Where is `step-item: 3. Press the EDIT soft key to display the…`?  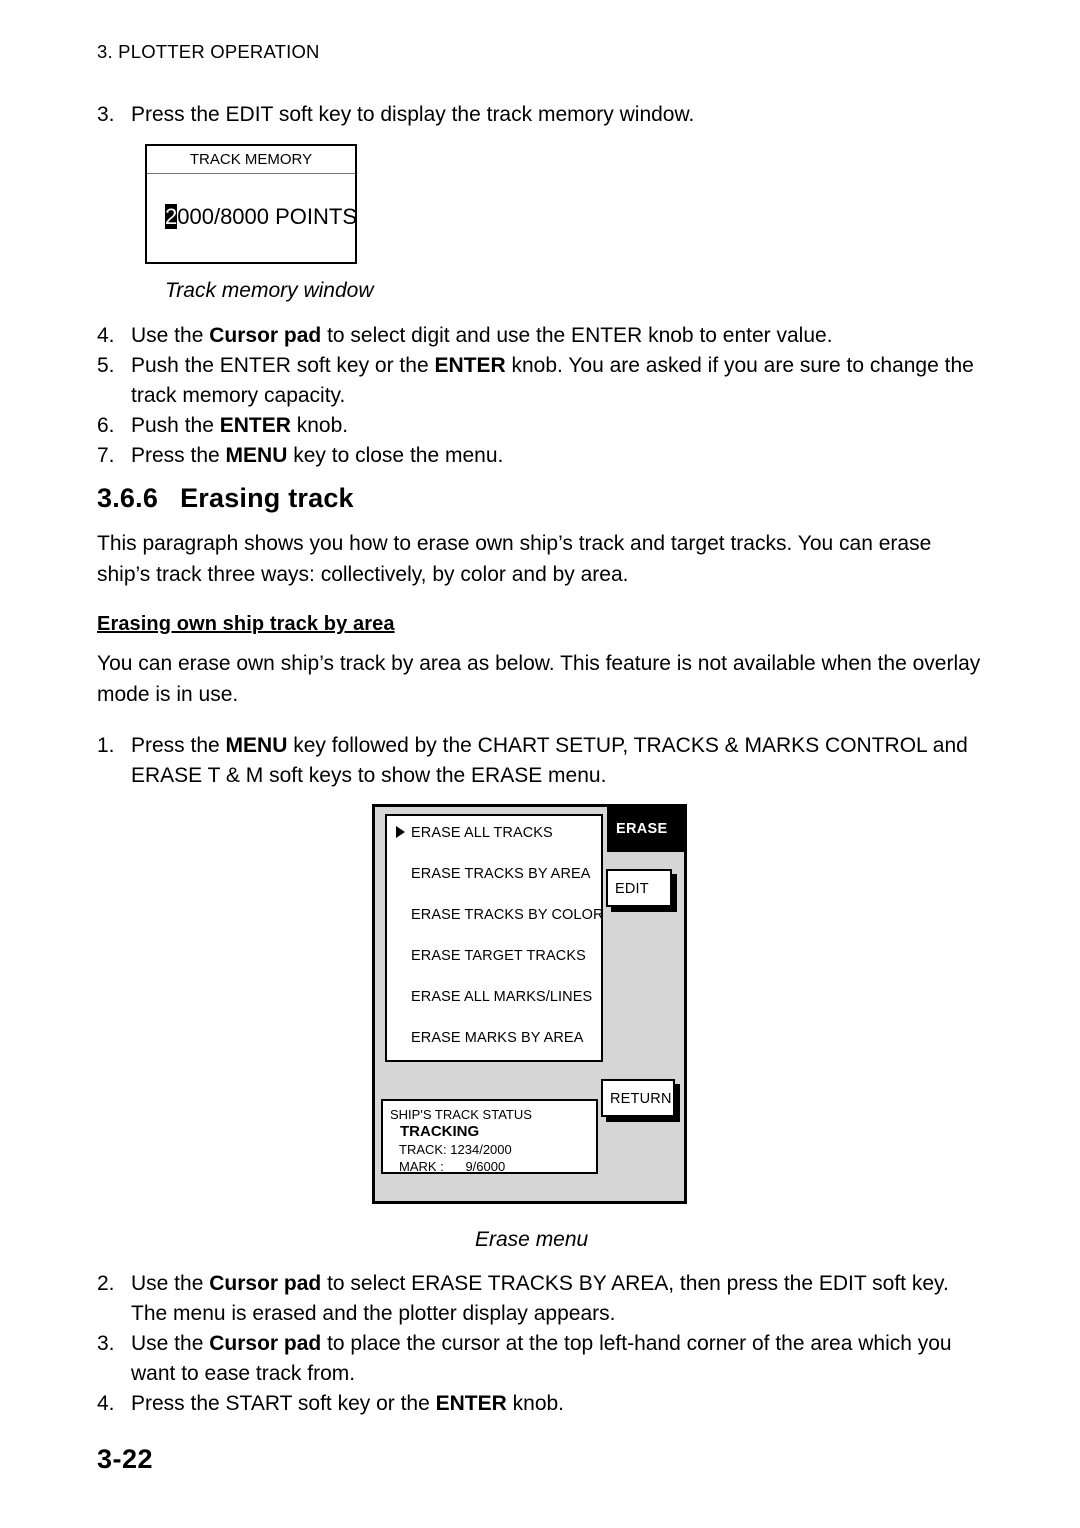 step-item: 3. Press the EDIT soft key to display the… is located at coordinates (542, 115).